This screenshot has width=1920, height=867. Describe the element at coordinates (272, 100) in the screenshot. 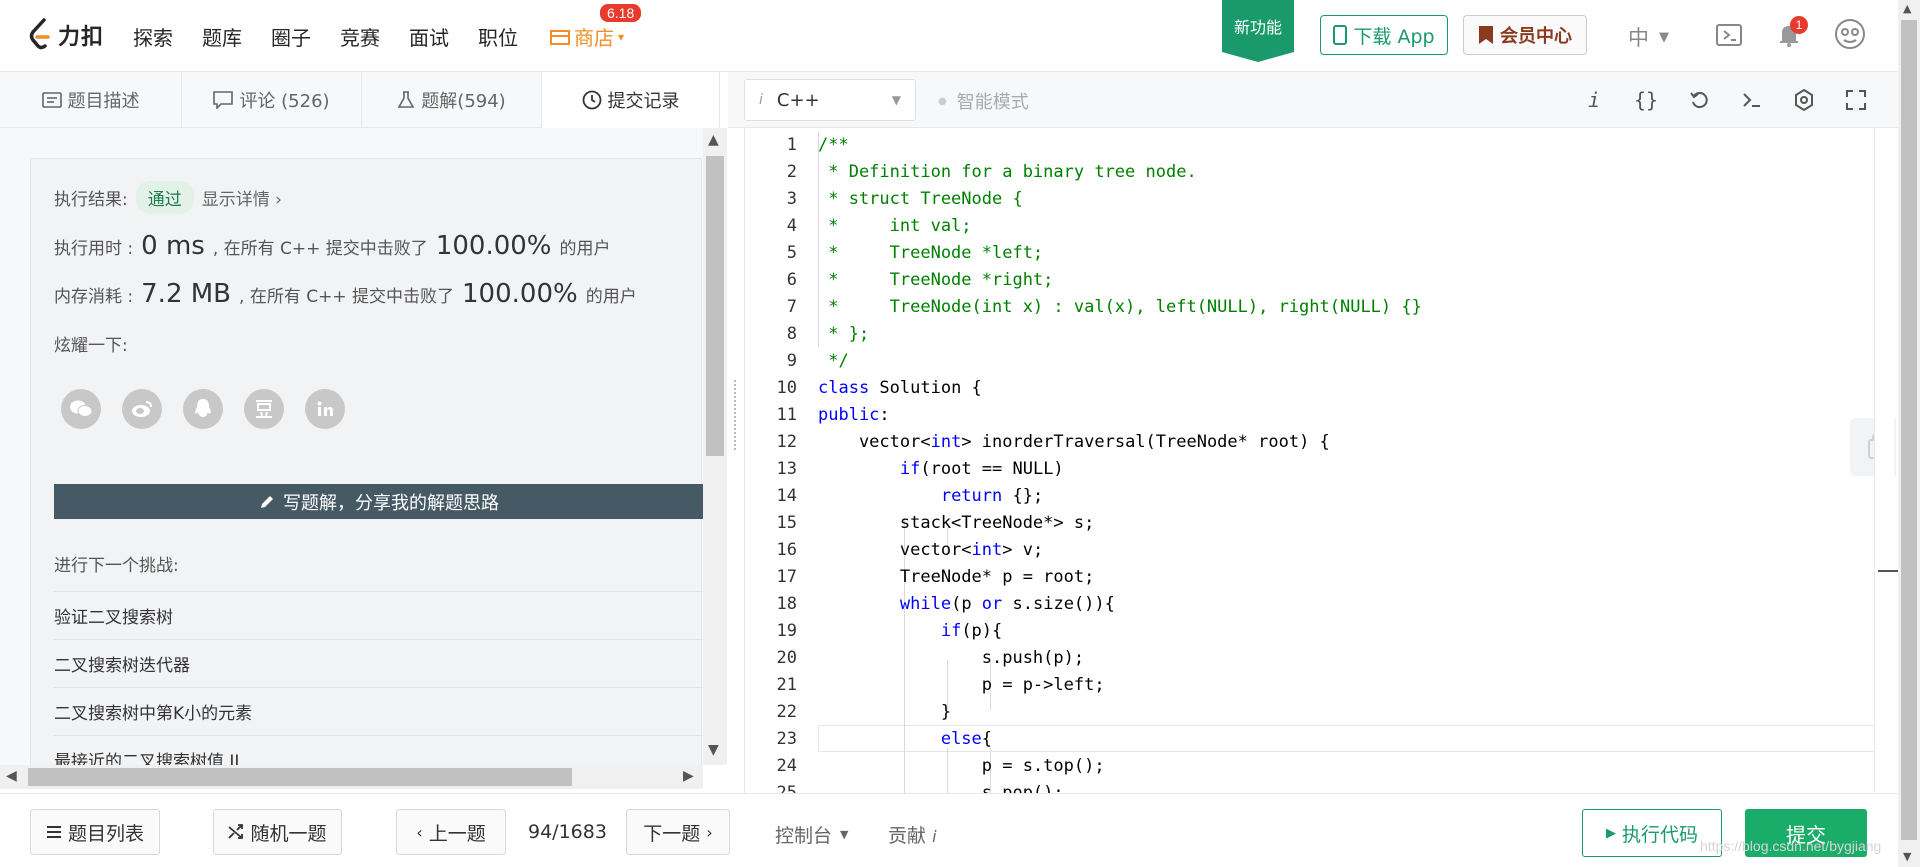

I see `tab-comments: 评论 (526)` at that location.